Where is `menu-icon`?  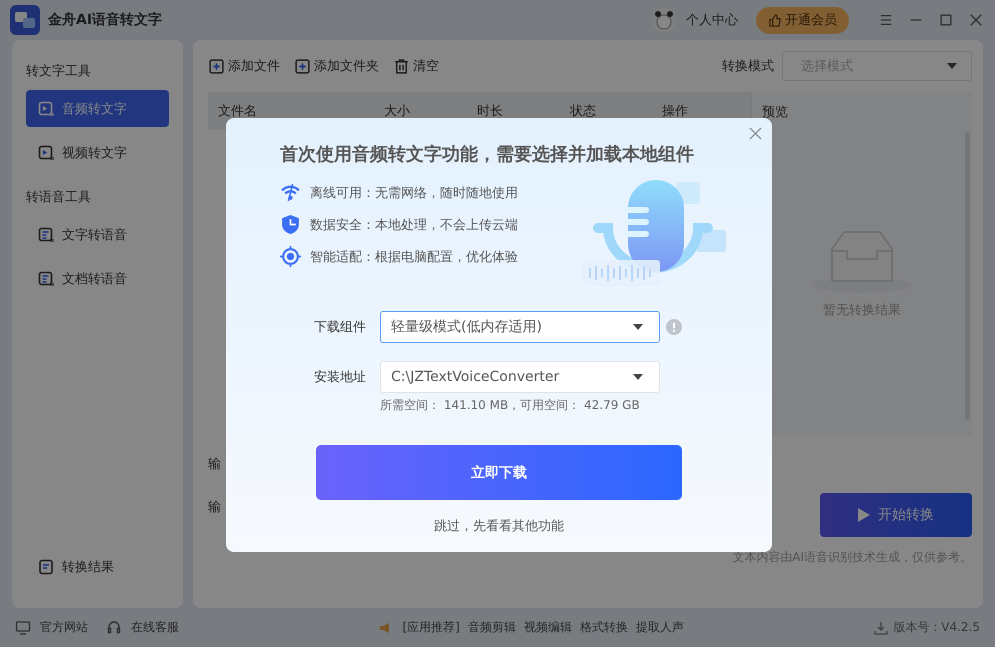 menu-icon is located at coordinates (886, 20).